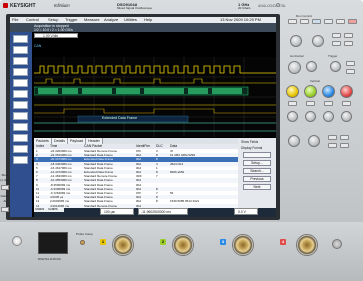 The height and width of the screenshot is (281, 363). Describe the element at coordinates (292, 91) in the screenshot. I see `channel-1-scale-knob` at that location.